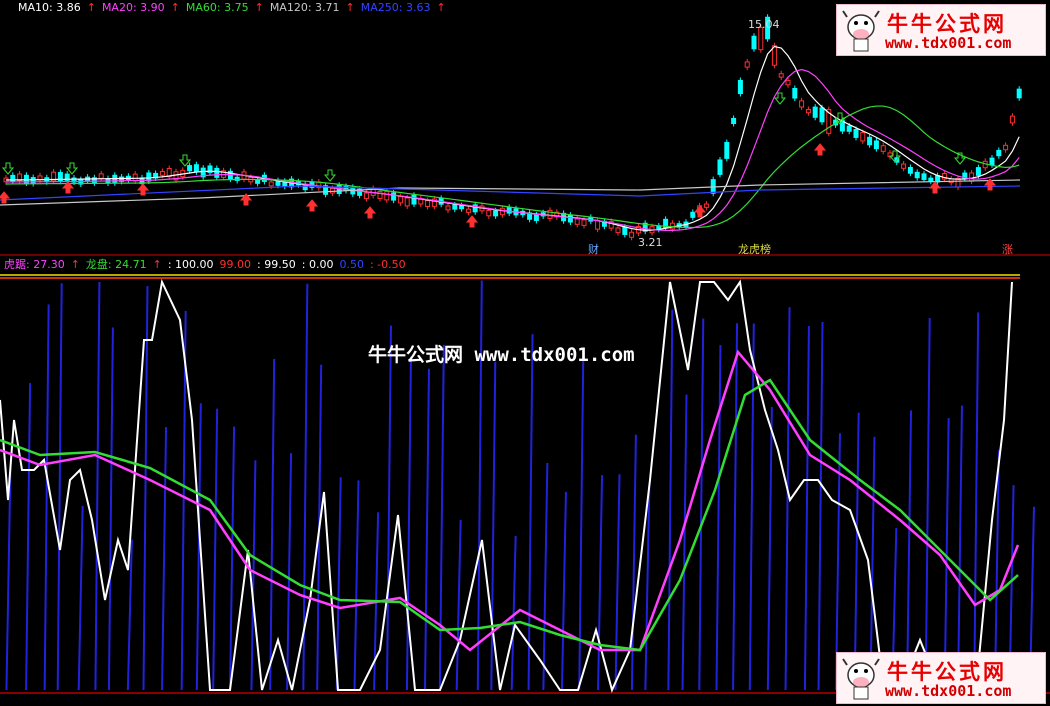  Describe the element at coordinates (754, 249) in the screenshot. I see `event-longhu-label: 龙虎榜` at that location.